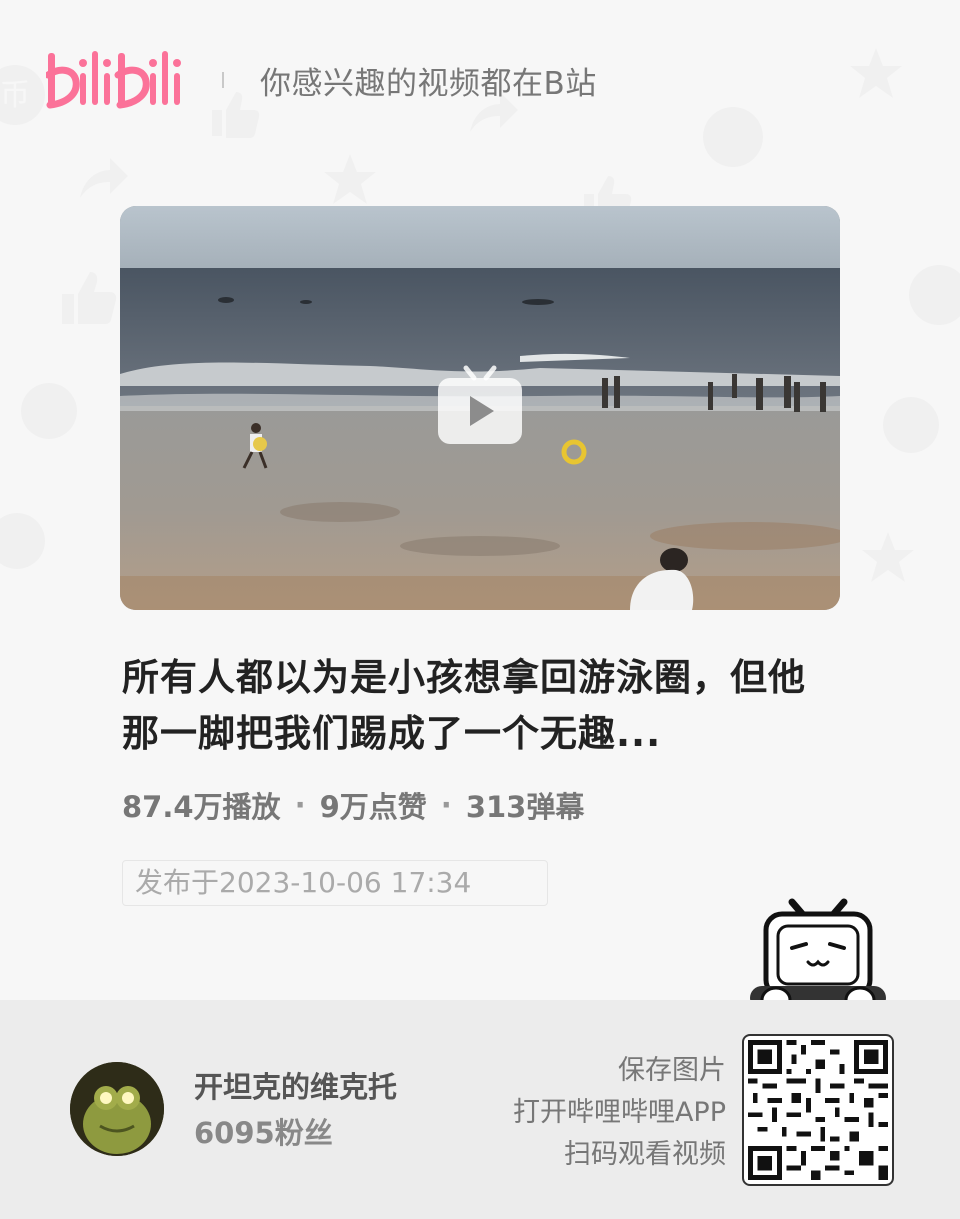  Describe the element at coordinates (223, 80) in the screenshot. I see `header-divider` at that location.